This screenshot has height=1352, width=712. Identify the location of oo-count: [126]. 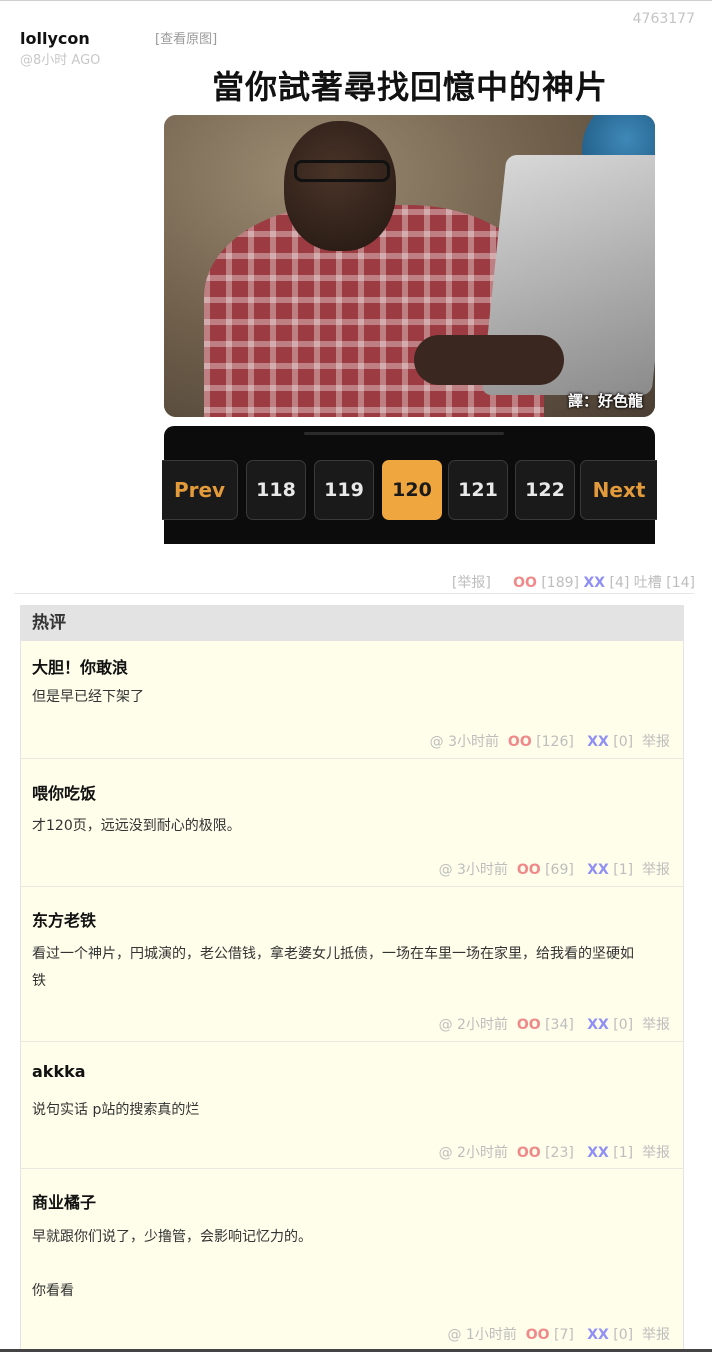
(555, 742).